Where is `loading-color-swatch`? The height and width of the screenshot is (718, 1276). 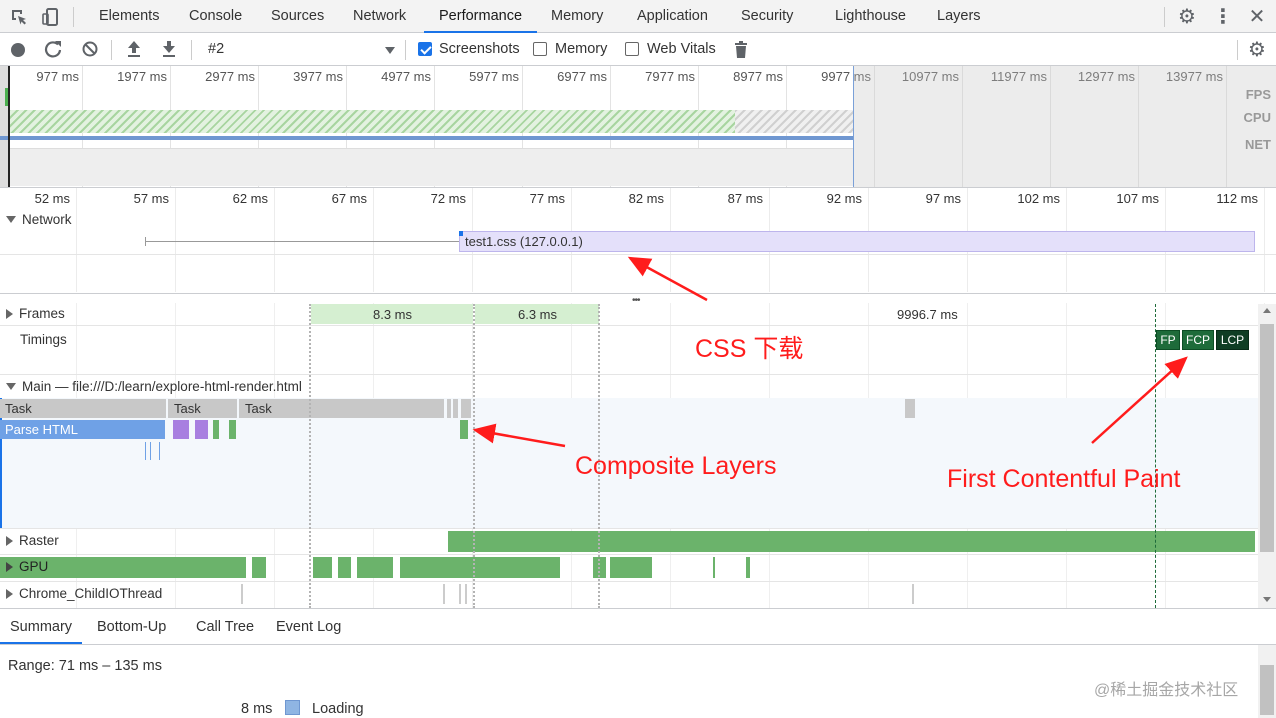 loading-color-swatch is located at coordinates (292, 707).